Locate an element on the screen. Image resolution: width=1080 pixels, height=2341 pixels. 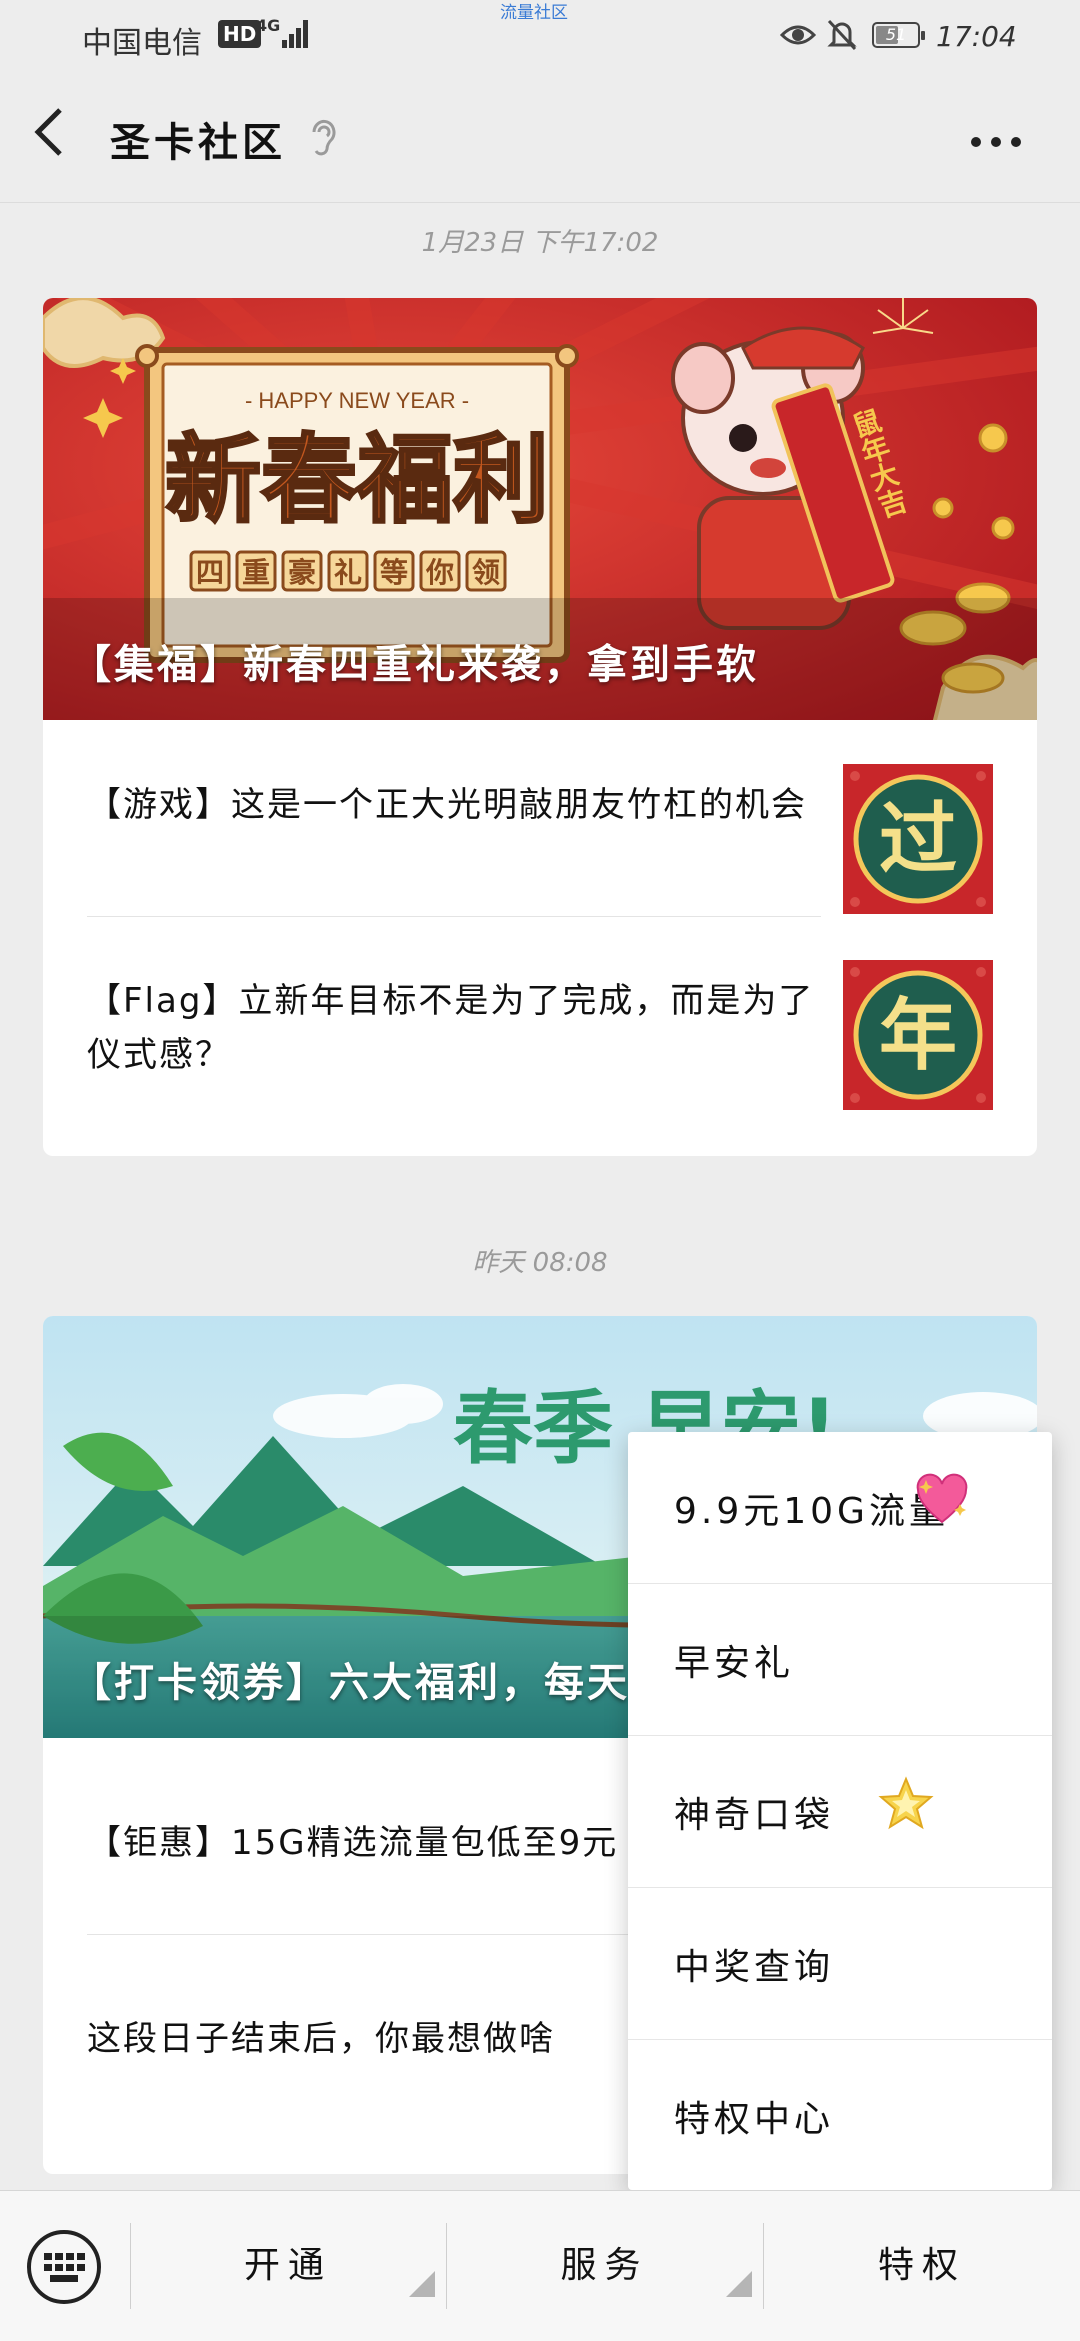
menu-item-label: 早安礼 is located at coordinates (734, 1663).